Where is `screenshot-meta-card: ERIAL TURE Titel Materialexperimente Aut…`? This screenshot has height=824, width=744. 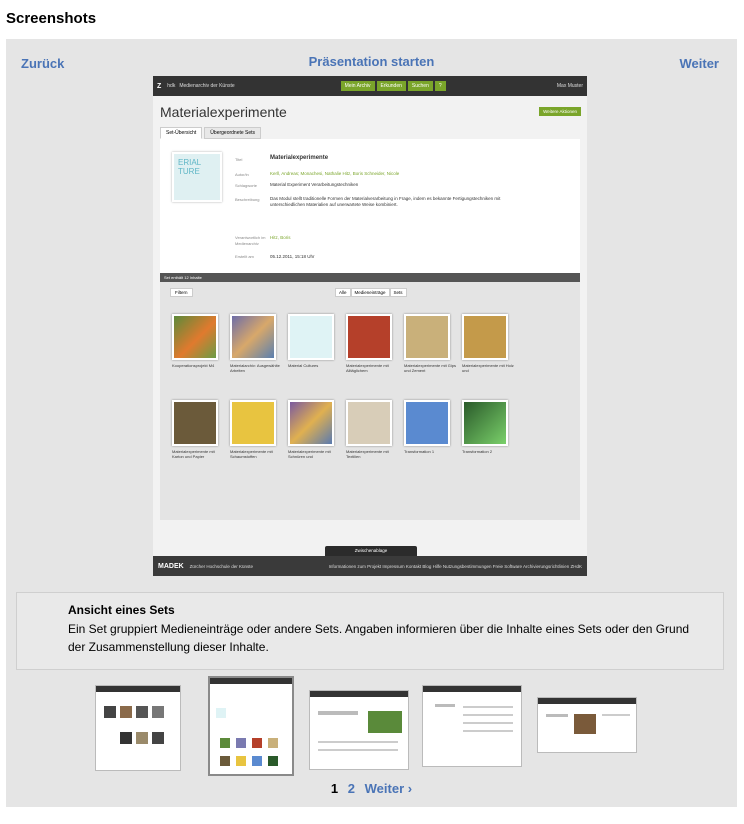 screenshot-meta-card: ERIAL TURE Titel Materialexperimente Aut… is located at coordinates (370, 206).